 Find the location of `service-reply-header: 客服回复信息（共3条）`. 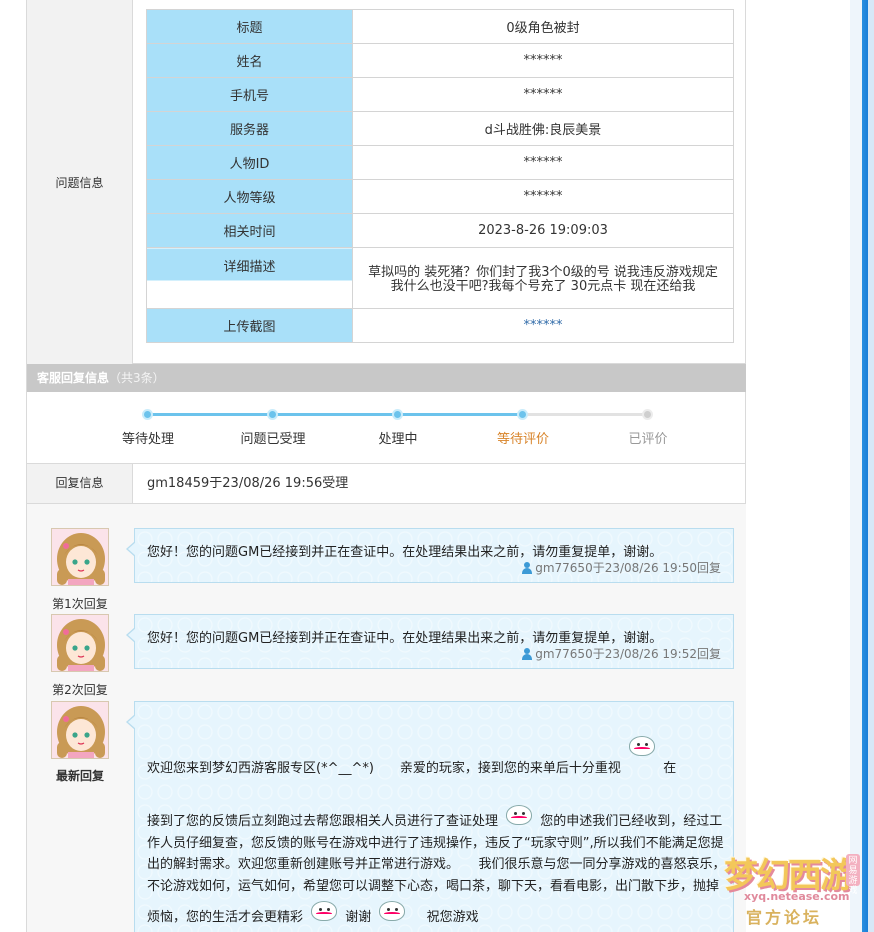

service-reply-header: 客服回复信息（共3条） is located at coordinates (387, 378).